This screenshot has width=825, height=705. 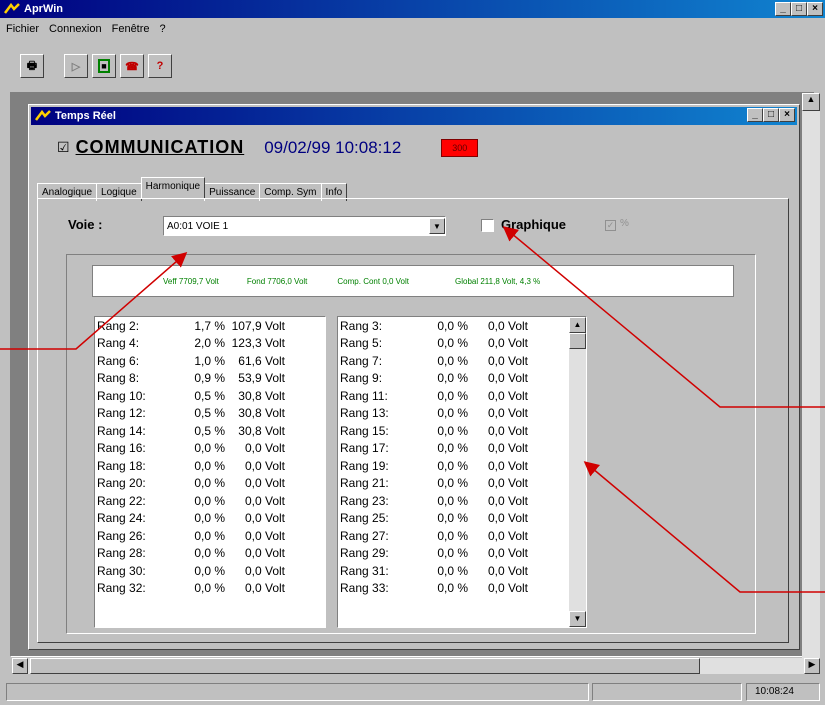 What do you see at coordinates (76, 66) in the screenshot?
I see `play-button: ▷` at bounding box center [76, 66].